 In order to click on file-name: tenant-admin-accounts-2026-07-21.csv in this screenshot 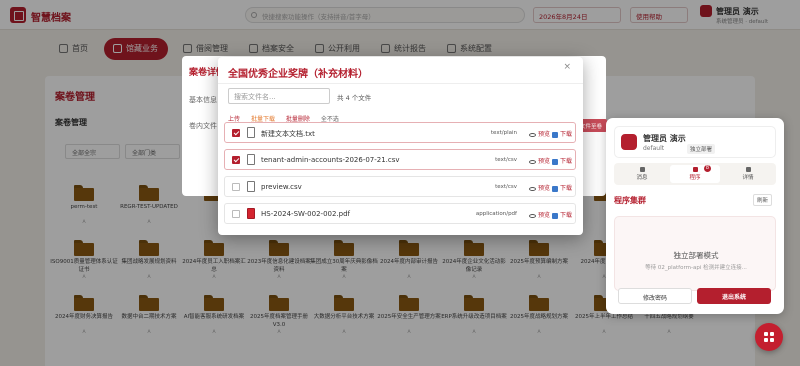, I will do `click(330, 160)`.